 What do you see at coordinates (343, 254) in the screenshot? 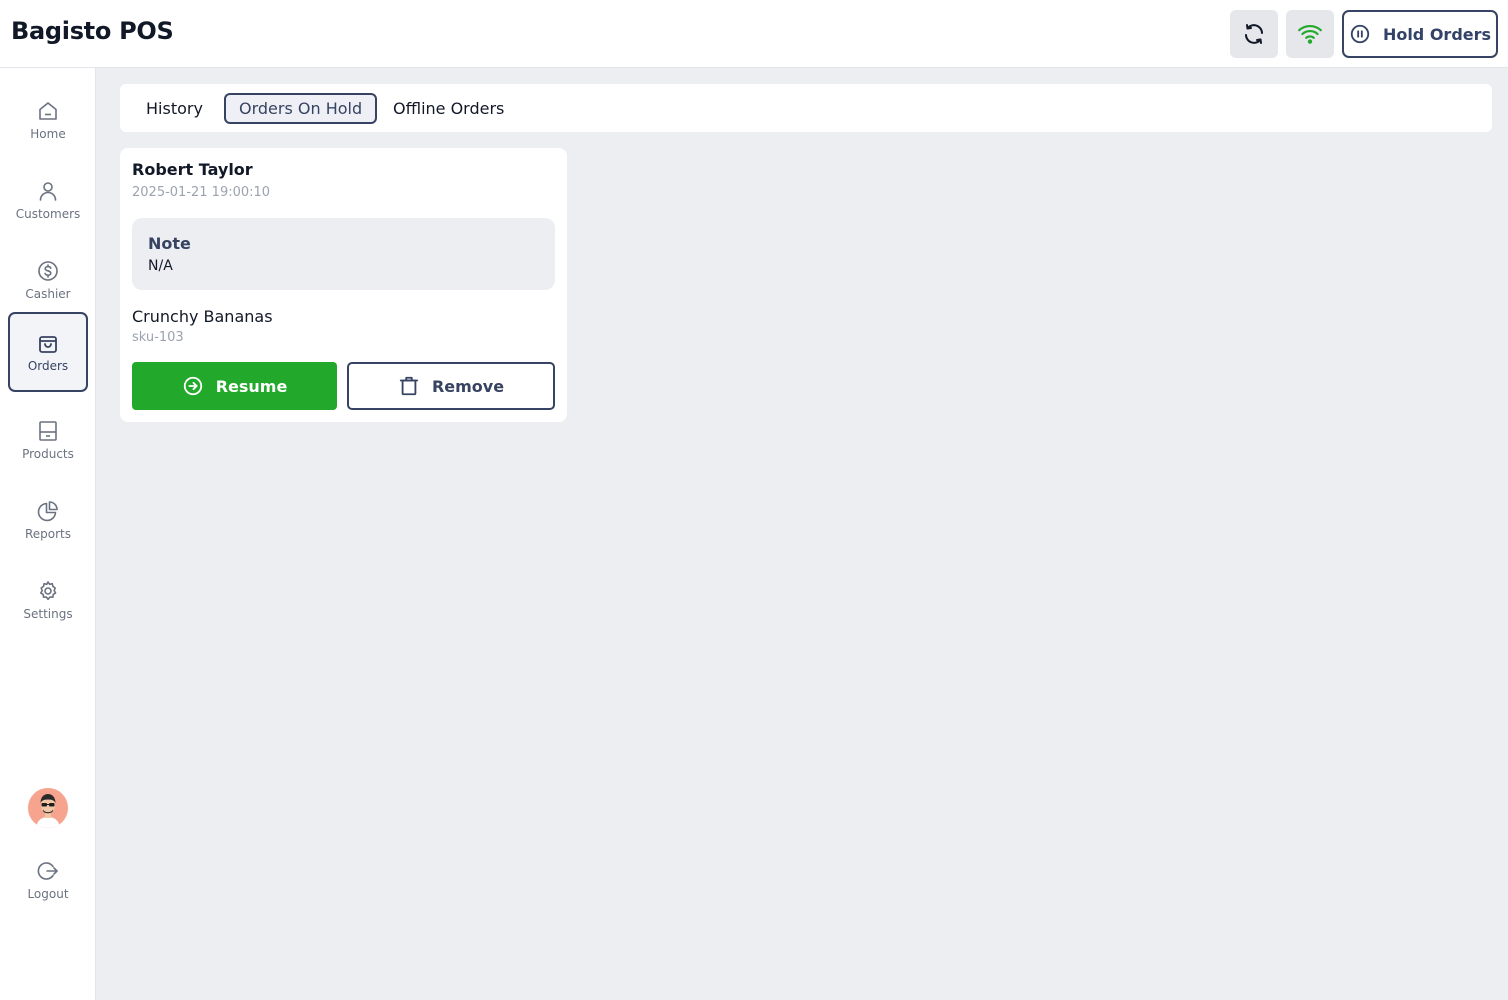
I see `note-box: Note N/A` at bounding box center [343, 254].